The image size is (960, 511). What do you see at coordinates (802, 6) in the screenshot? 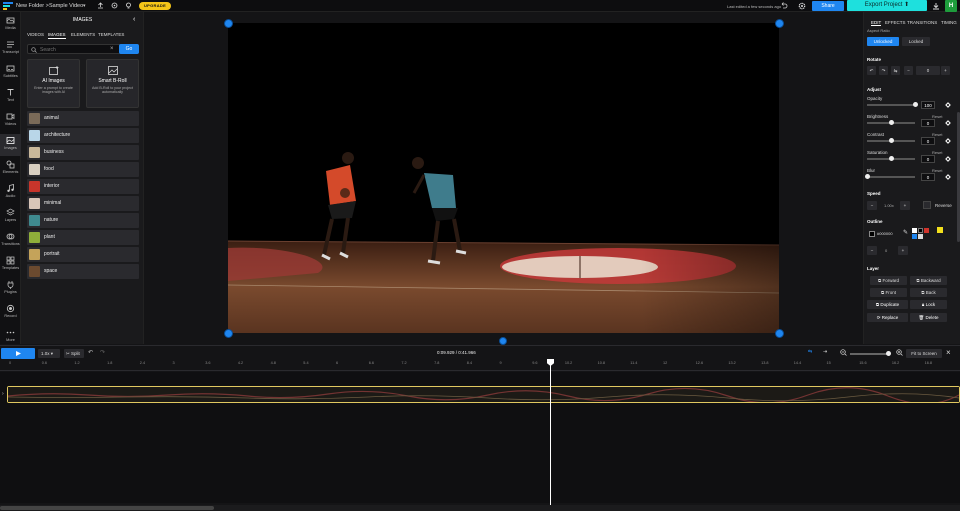
I see `gear-icon` at bounding box center [802, 6].